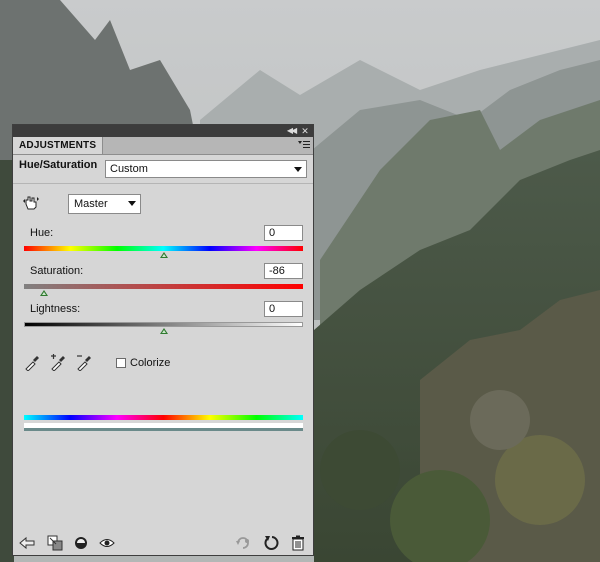 The height and width of the screenshot is (562, 600). What do you see at coordinates (283, 271) in the screenshot?
I see `saturation-input: -86` at bounding box center [283, 271].